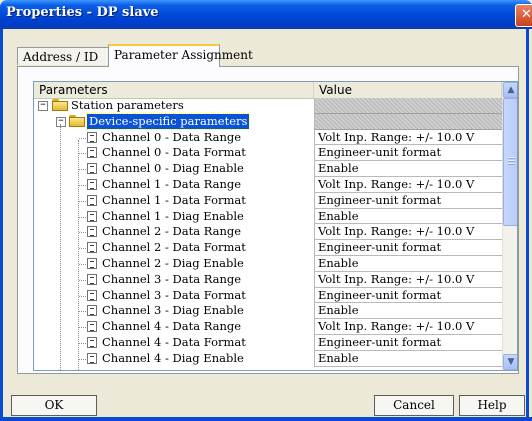  I want to click on tree-row-label: Station parameters, so click(127, 105).